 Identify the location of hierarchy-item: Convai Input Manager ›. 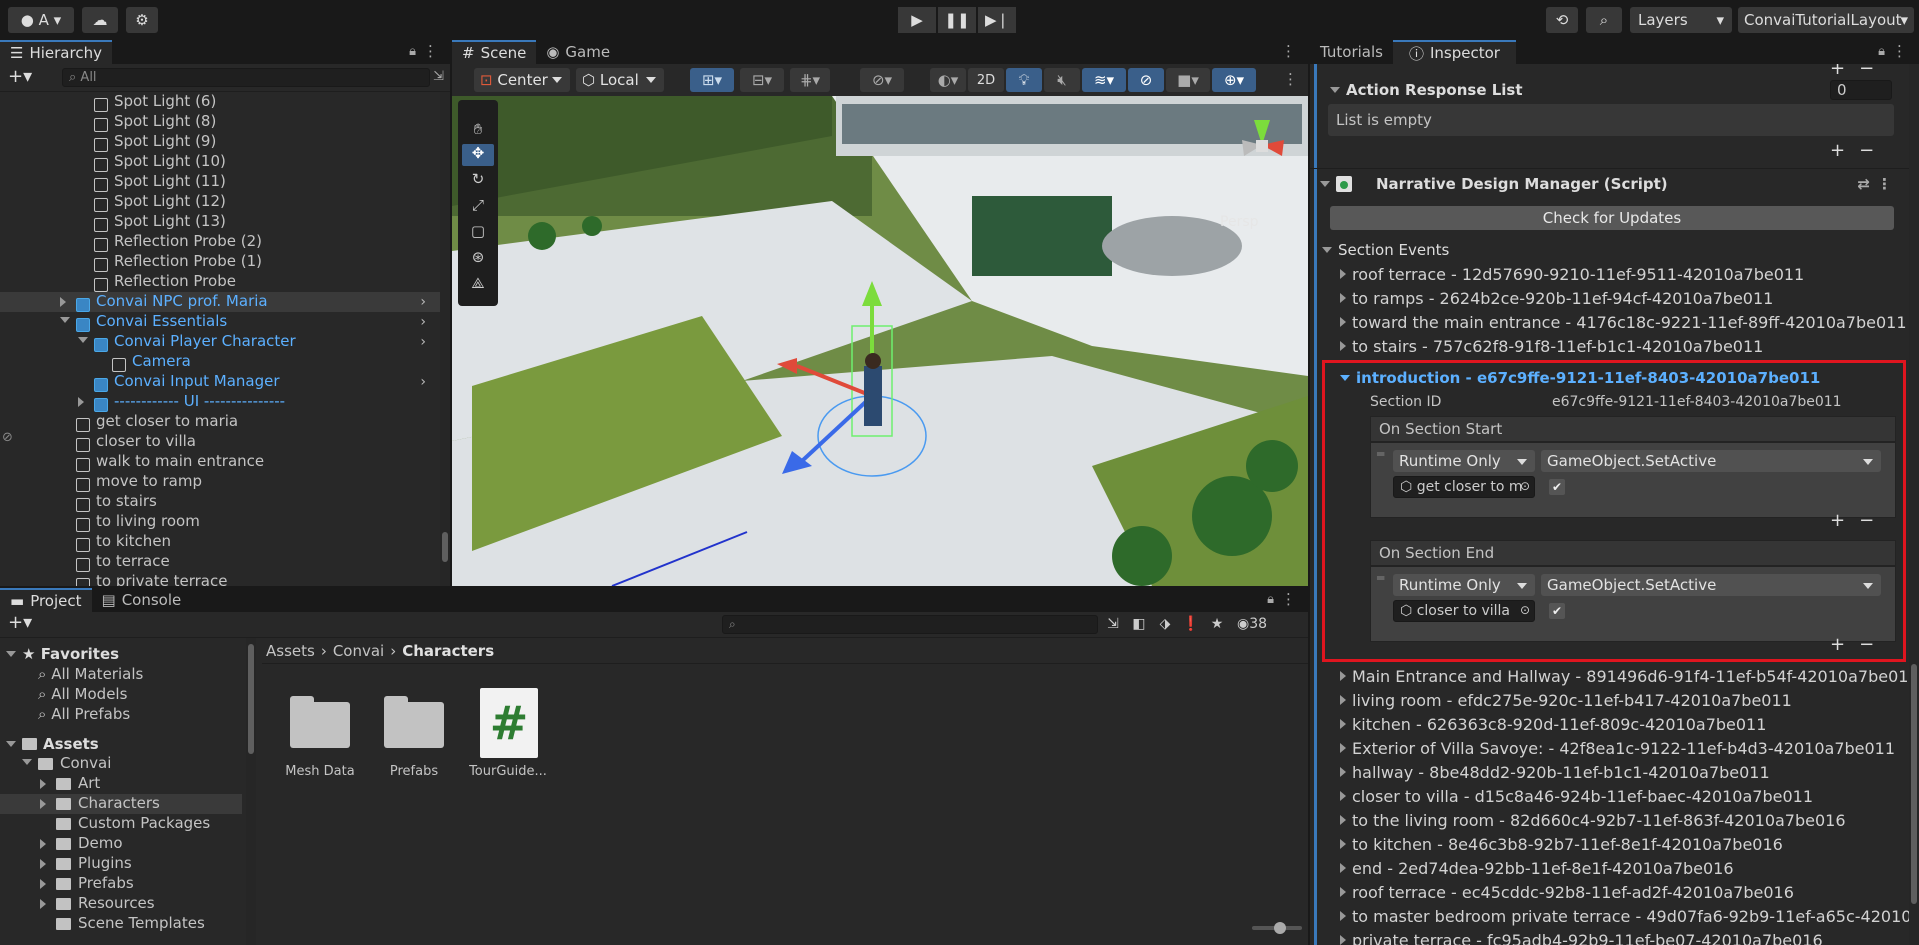
(220, 382).